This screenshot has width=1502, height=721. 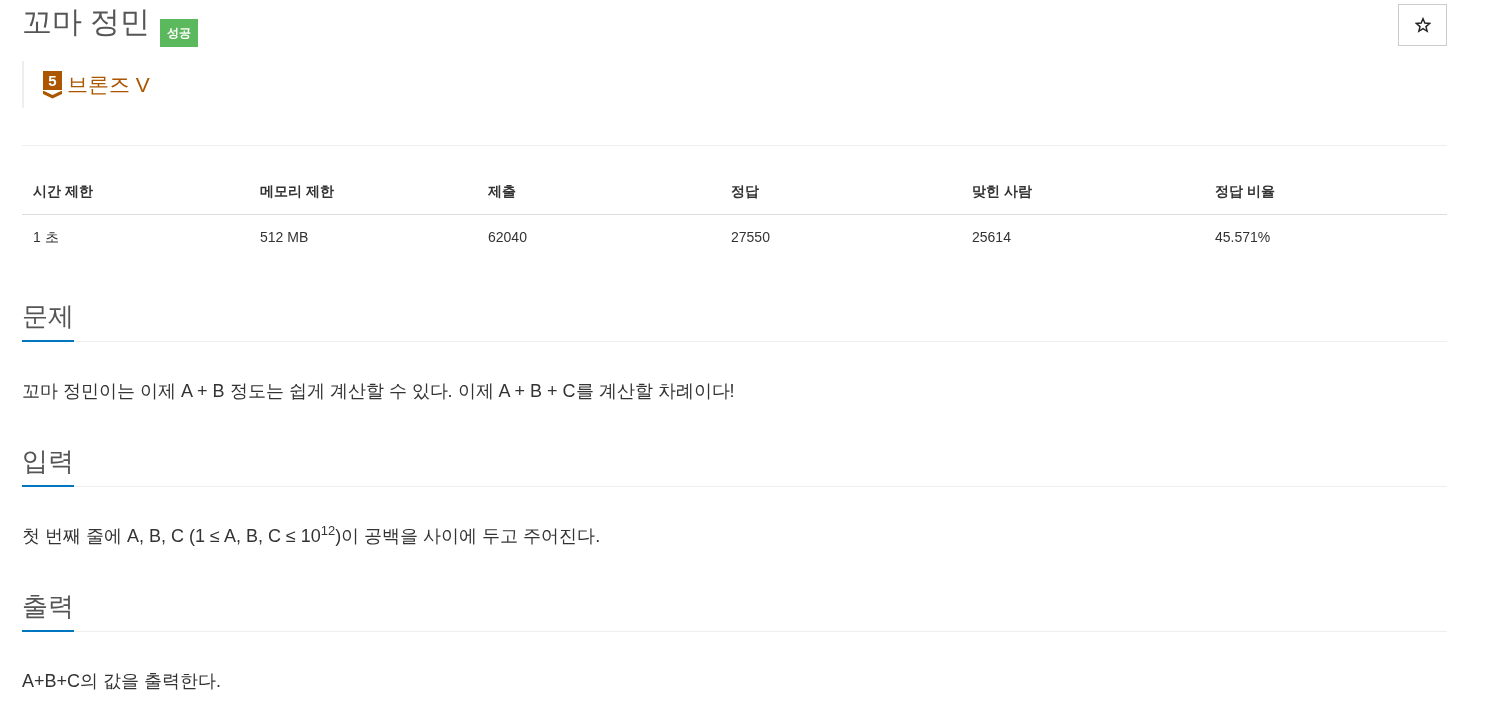 I want to click on column-header: 맞힌 사람, so click(x=1082, y=191).